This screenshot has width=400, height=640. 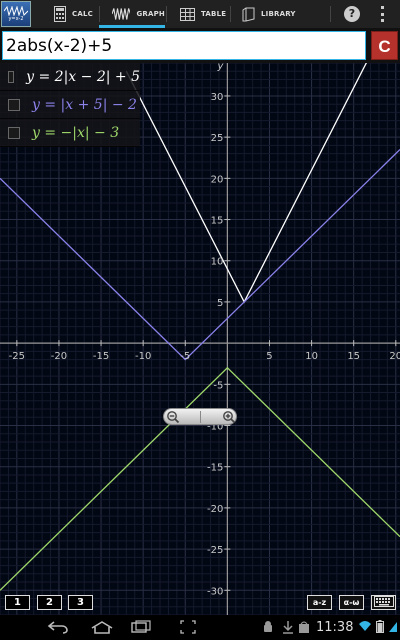 What do you see at coordinates (382, 14) in the screenshot?
I see `overflow-menu-icon` at bounding box center [382, 14].